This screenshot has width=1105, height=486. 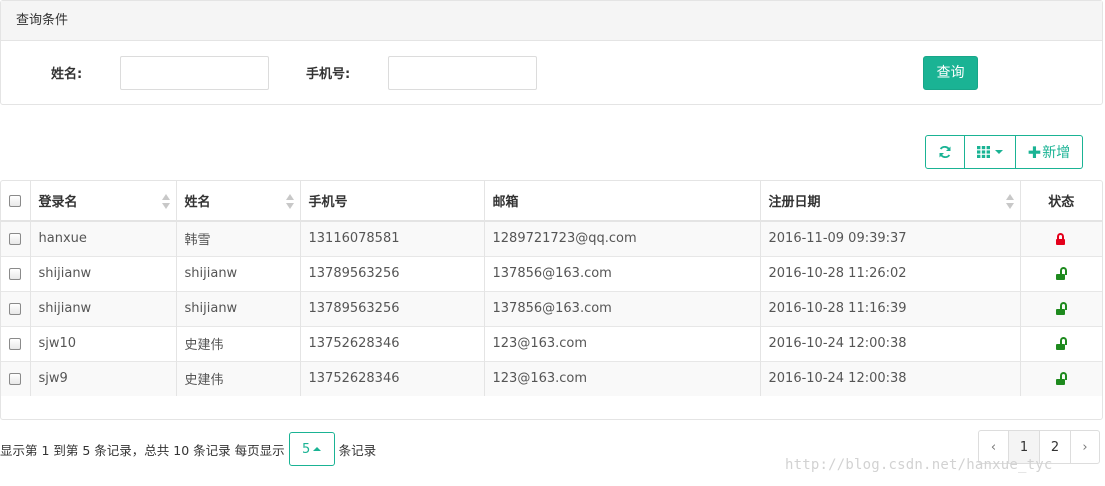 What do you see at coordinates (890, 201) in the screenshot?
I see `column-header-date: 注册日期` at bounding box center [890, 201].